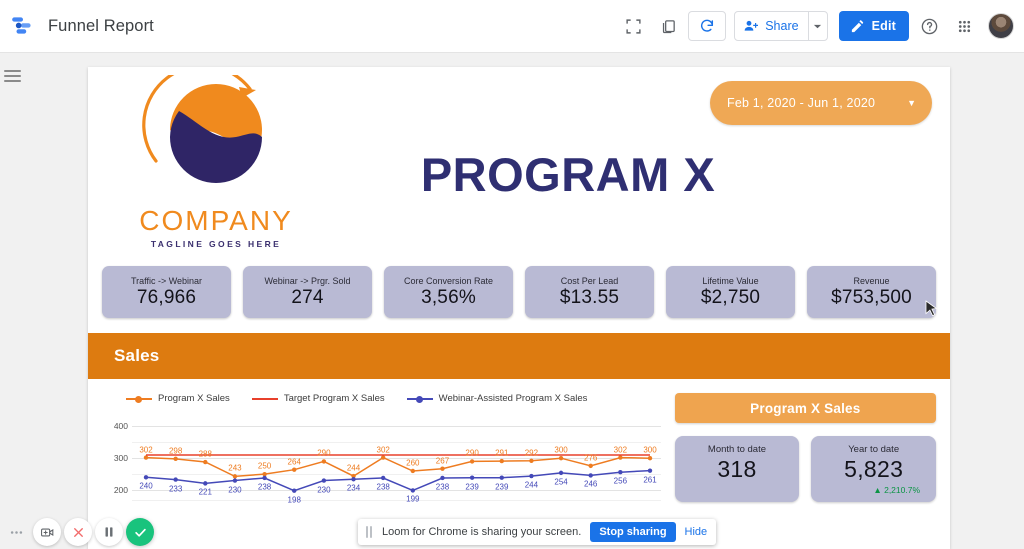  Describe the element at coordinates (146, 486) in the screenshot. I see `chart-point-label: 240` at that location.